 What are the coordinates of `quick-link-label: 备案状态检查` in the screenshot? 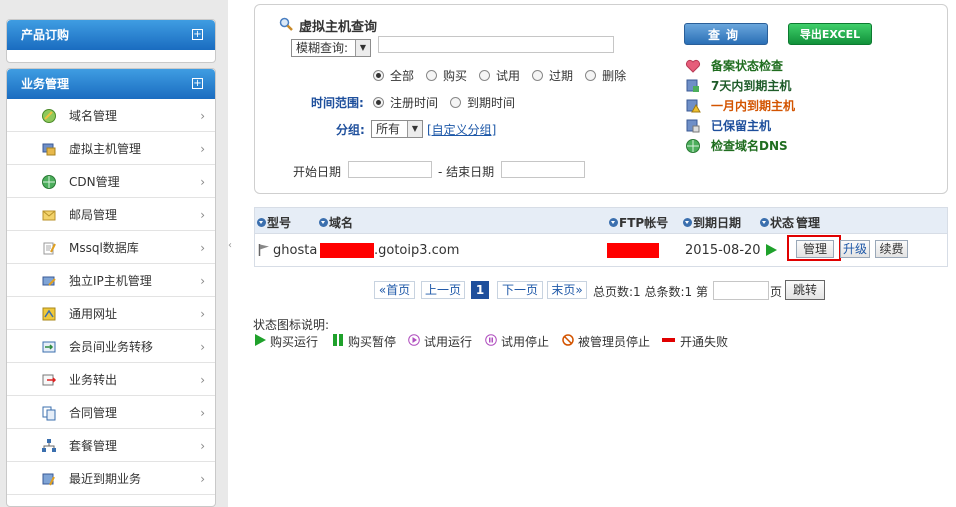 It's located at (747, 66).